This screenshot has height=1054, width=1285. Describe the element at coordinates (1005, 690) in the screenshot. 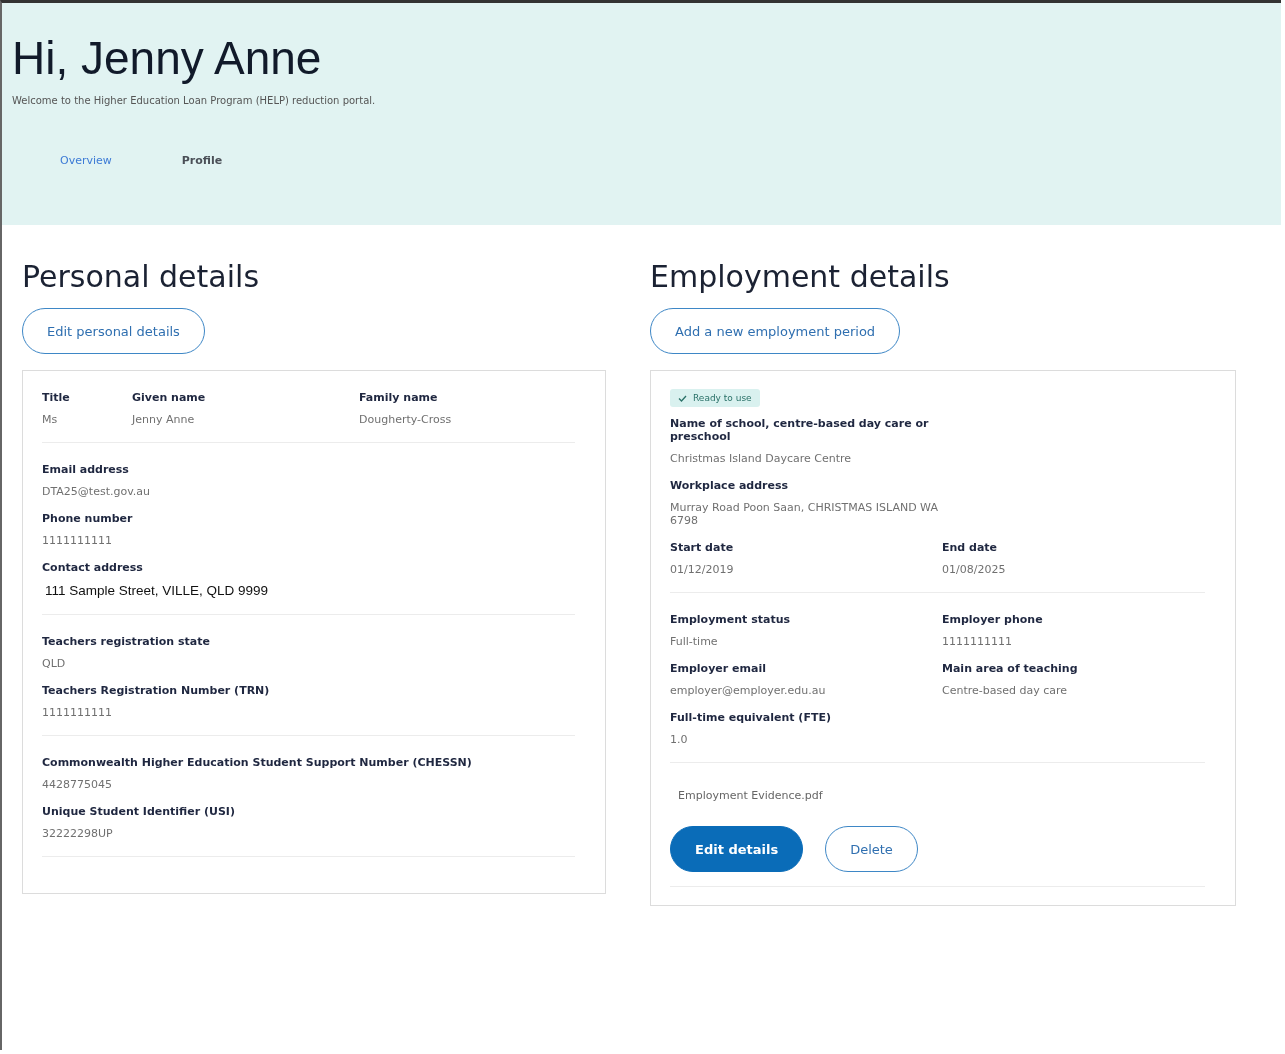

I see `field-value: Centre-based day care` at that location.